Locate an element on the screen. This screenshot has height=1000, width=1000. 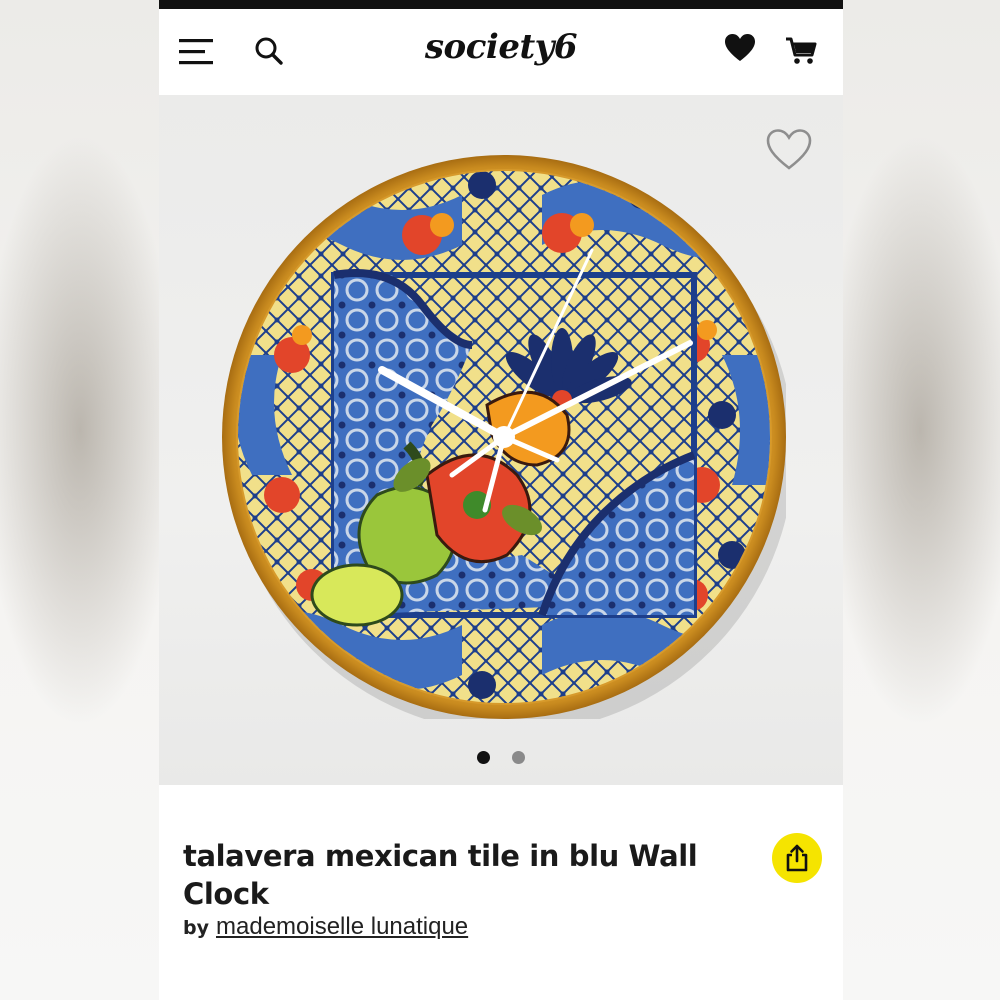
carousel-dot-inactive is located at coordinates (518, 757).